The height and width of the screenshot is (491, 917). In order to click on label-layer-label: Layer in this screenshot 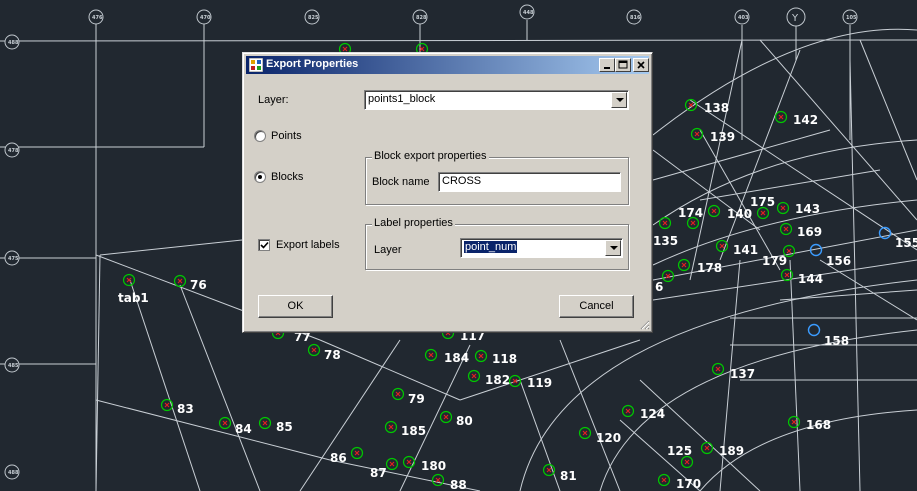, I will do `click(388, 250)`.